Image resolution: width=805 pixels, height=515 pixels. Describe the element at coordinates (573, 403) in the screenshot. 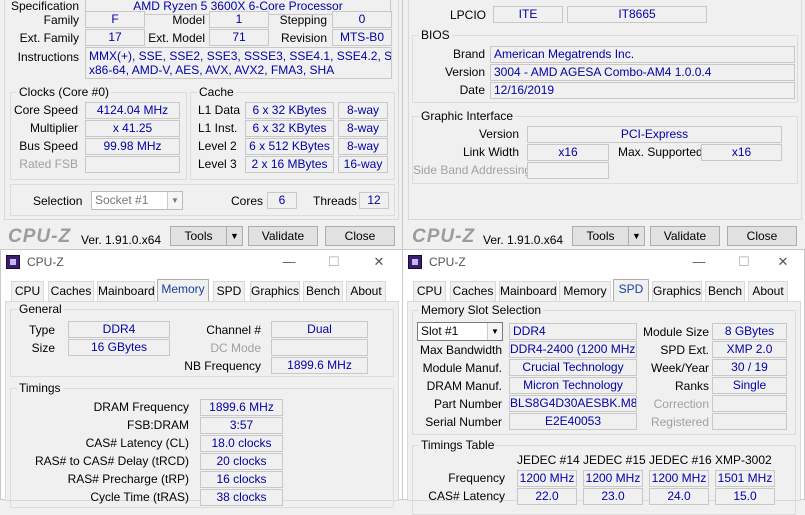

I see `partnum-value: BLS8G4D30AESBK.M8FE` at that location.